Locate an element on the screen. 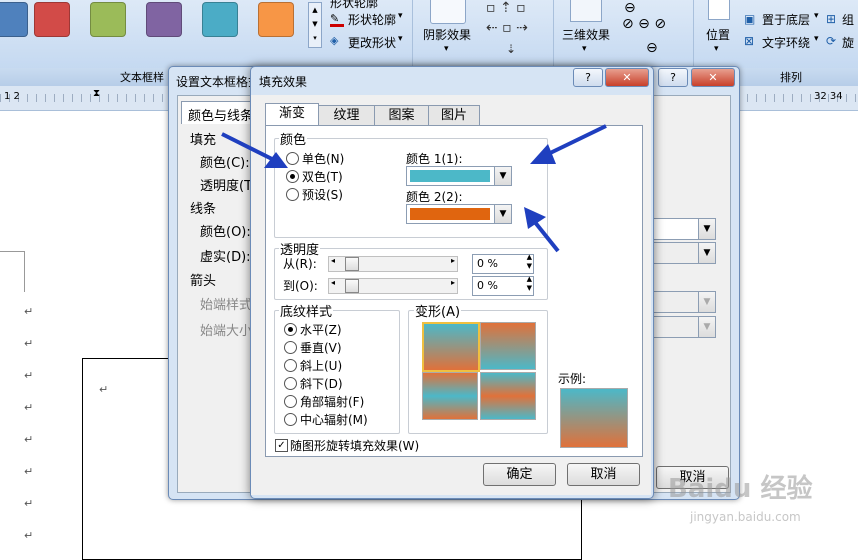 This screenshot has width=858, height=560. group-button: 组 is located at coordinates (848, 19).